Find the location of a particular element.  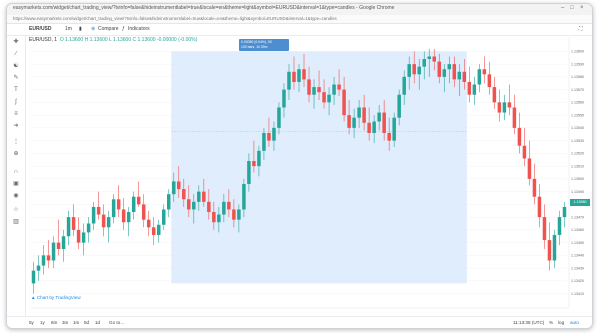

range-6m: 6m is located at coordinates (54, 322).